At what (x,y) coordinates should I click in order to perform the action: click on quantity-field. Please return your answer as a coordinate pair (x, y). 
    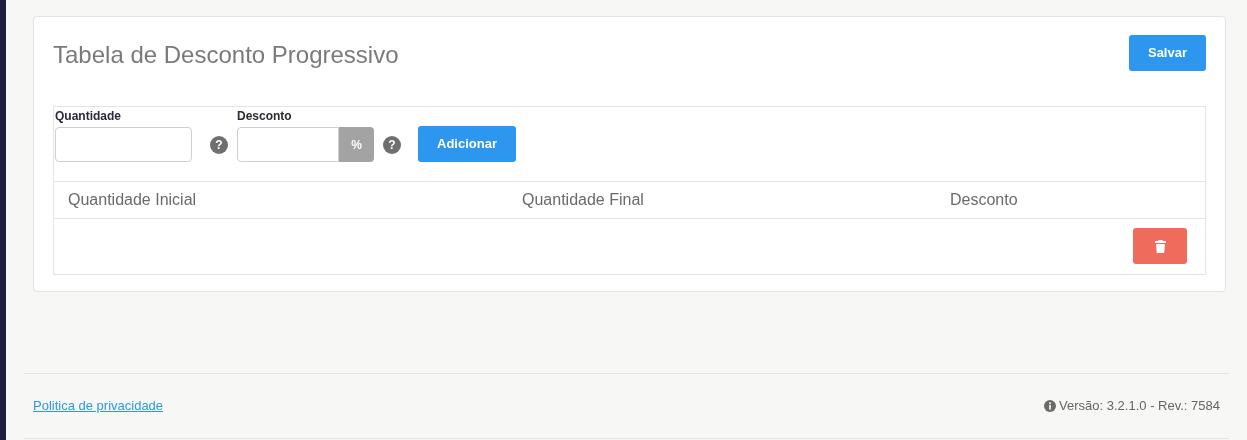
    Looking at the image, I should click on (123, 144).